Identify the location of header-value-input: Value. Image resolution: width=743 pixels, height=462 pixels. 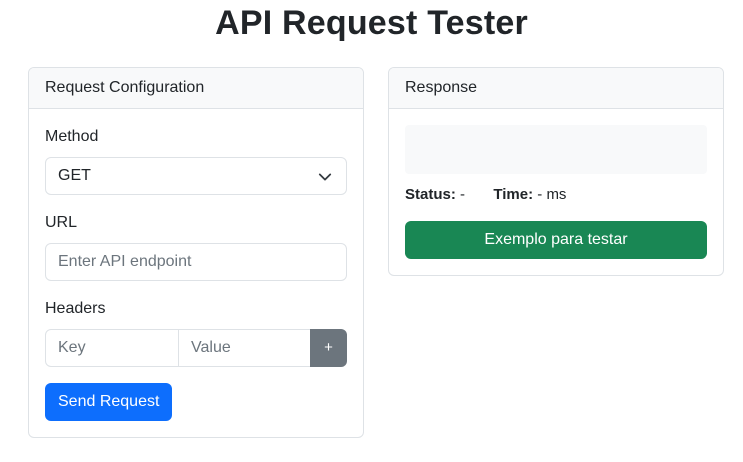
(244, 348).